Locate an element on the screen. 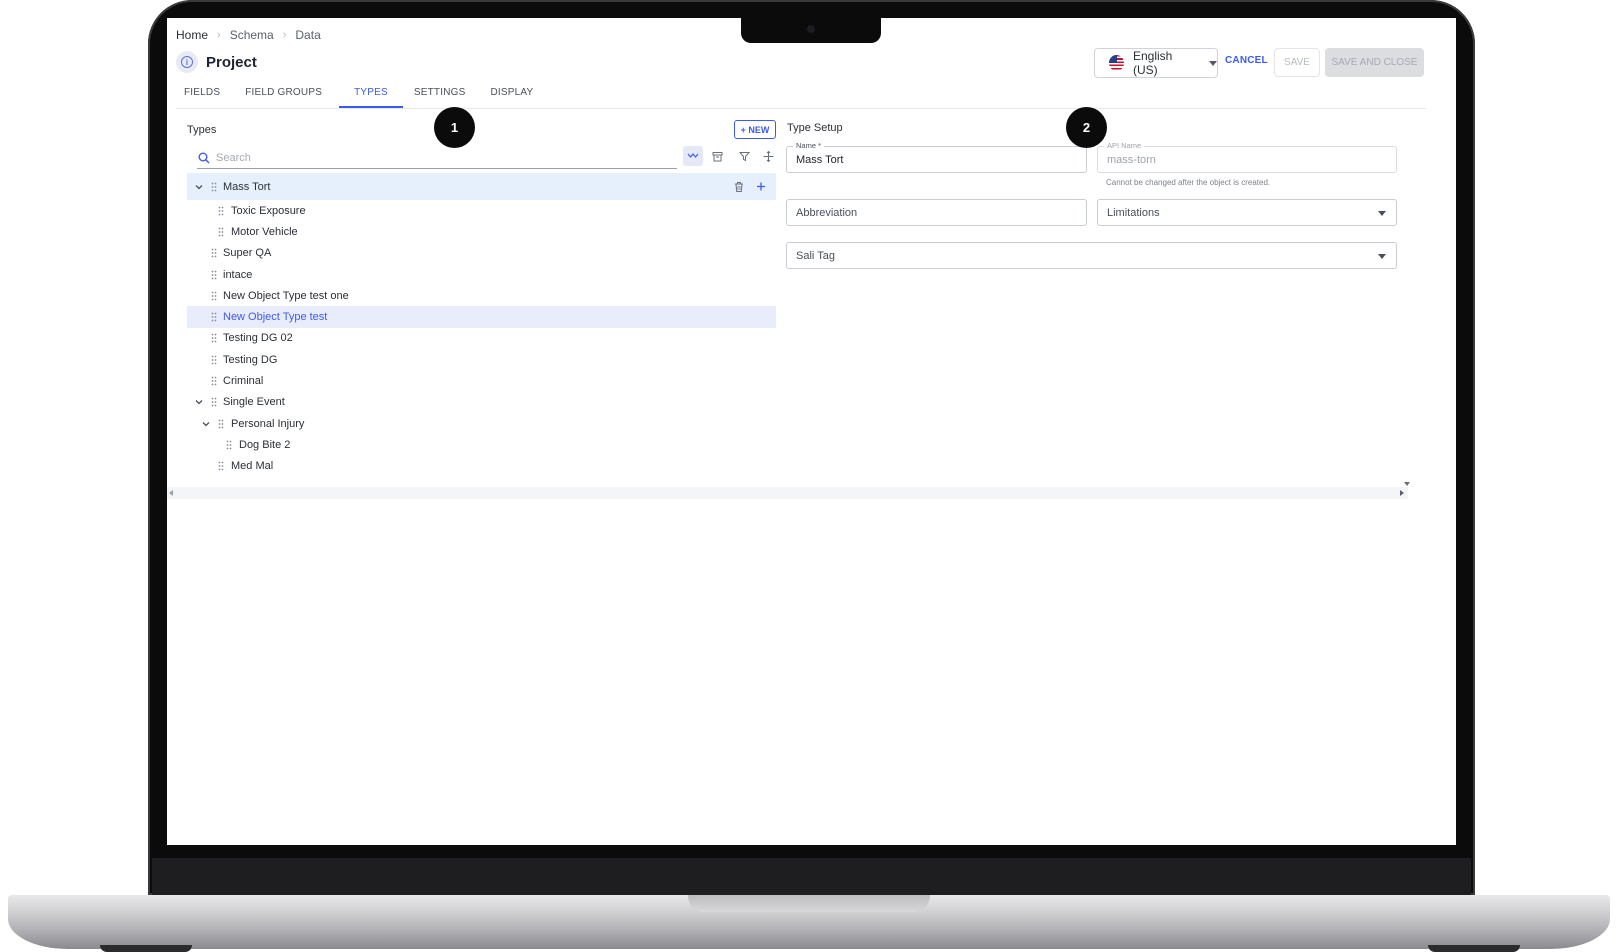 Image resolution: width=1618 pixels, height=952 pixels. tab-field-groups: FIELD GROUPS is located at coordinates (283, 95).